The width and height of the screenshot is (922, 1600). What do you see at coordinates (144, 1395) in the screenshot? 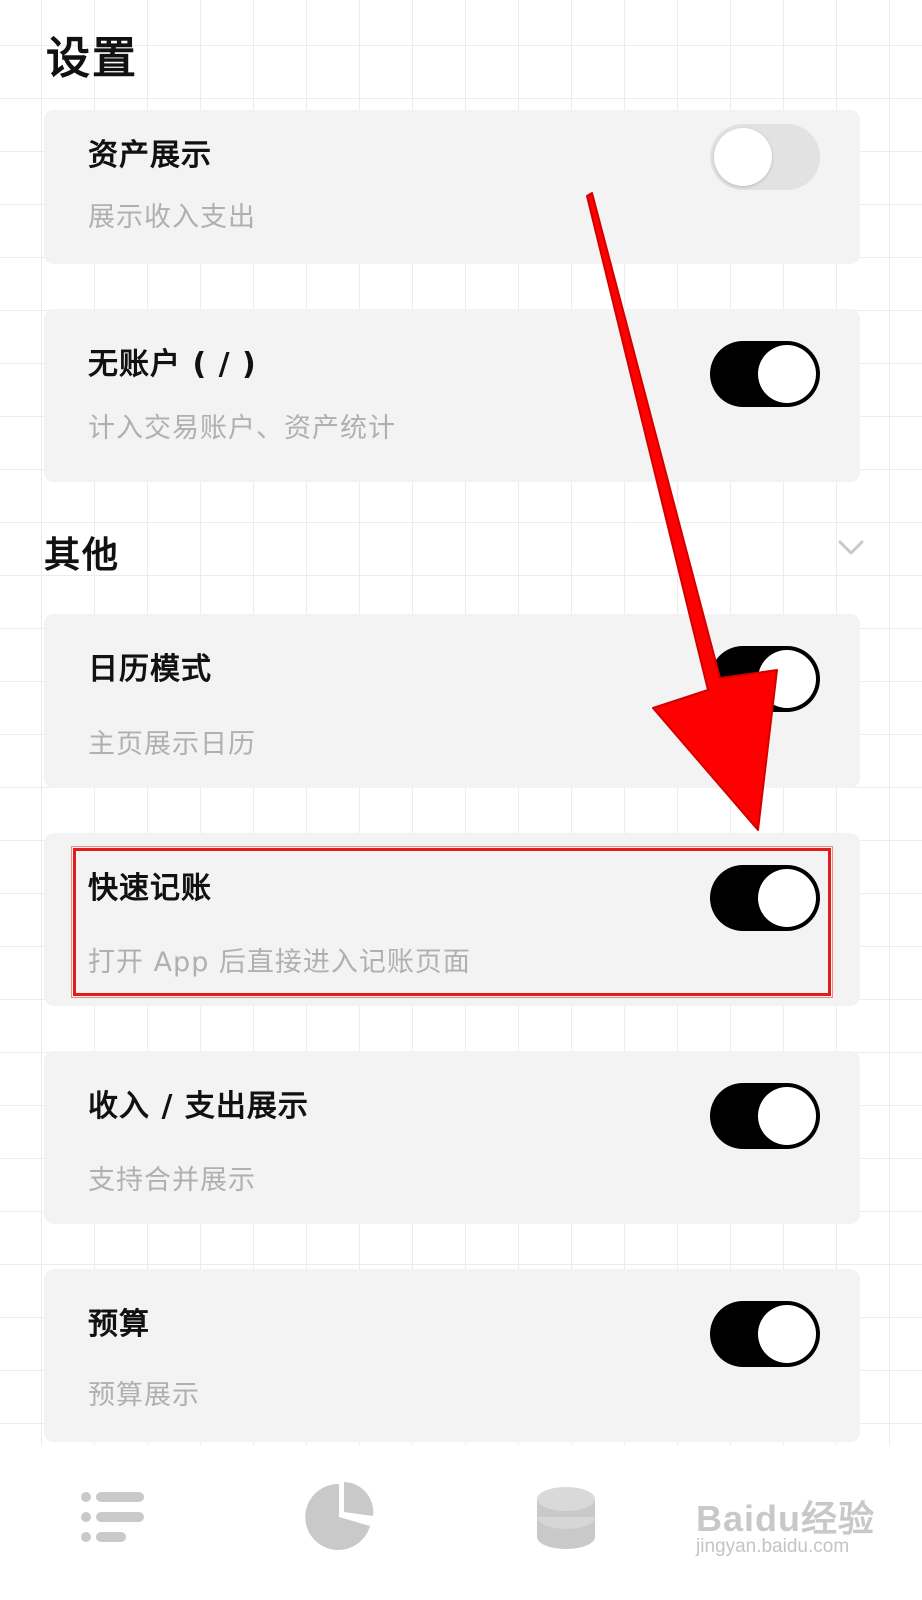
I see `setting-subtitle: 预算展示` at bounding box center [144, 1395].